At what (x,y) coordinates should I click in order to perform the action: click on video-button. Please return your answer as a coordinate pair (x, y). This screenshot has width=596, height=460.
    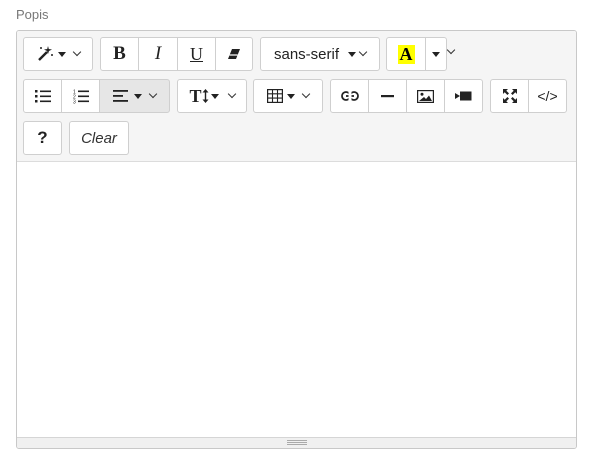
    Looking at the image, I should click on (463, 96).